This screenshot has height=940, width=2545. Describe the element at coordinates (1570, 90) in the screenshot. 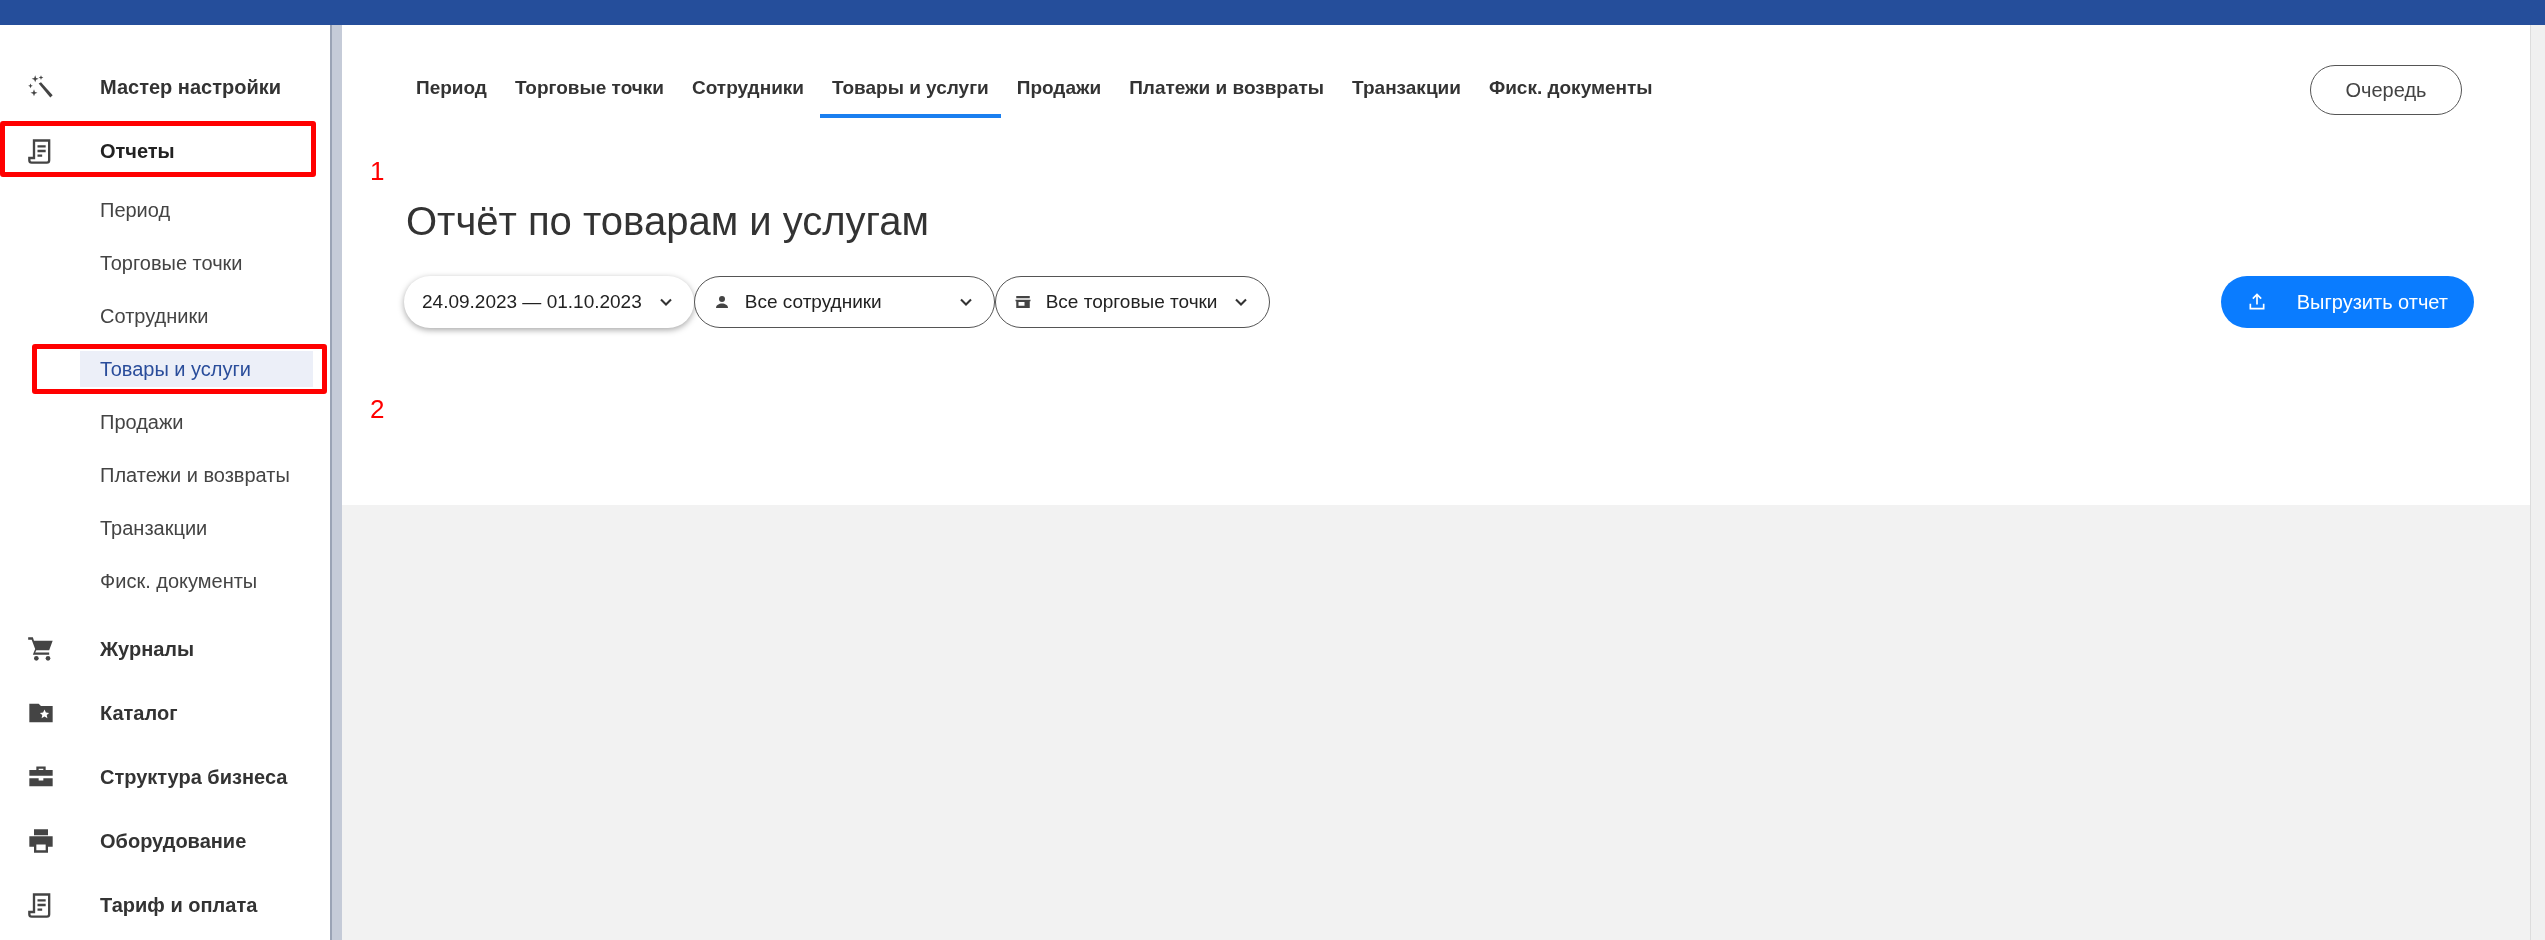

I see `tab: Фиск. документы` at that location.